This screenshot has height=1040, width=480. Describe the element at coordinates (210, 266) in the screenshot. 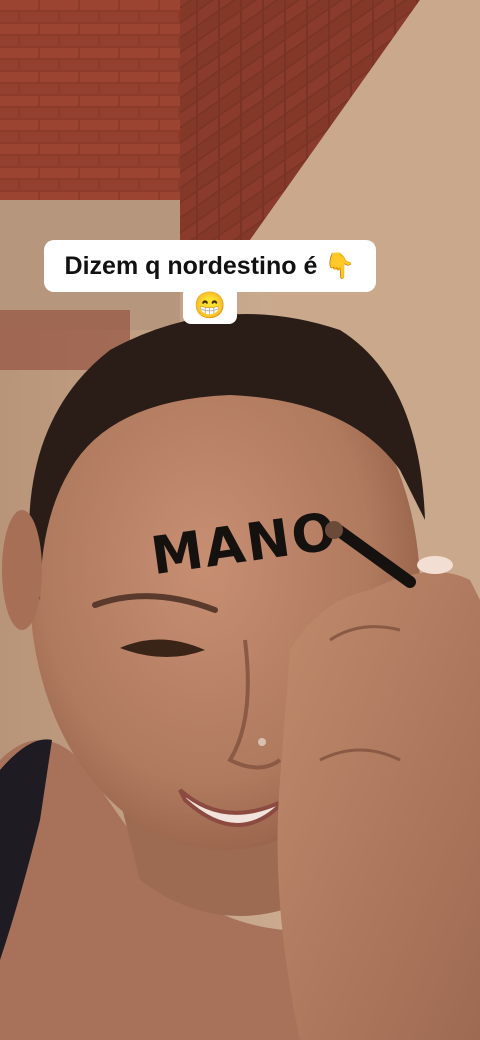

I see `caption-line-1: Dizem q nordestino é 👇` at that location.